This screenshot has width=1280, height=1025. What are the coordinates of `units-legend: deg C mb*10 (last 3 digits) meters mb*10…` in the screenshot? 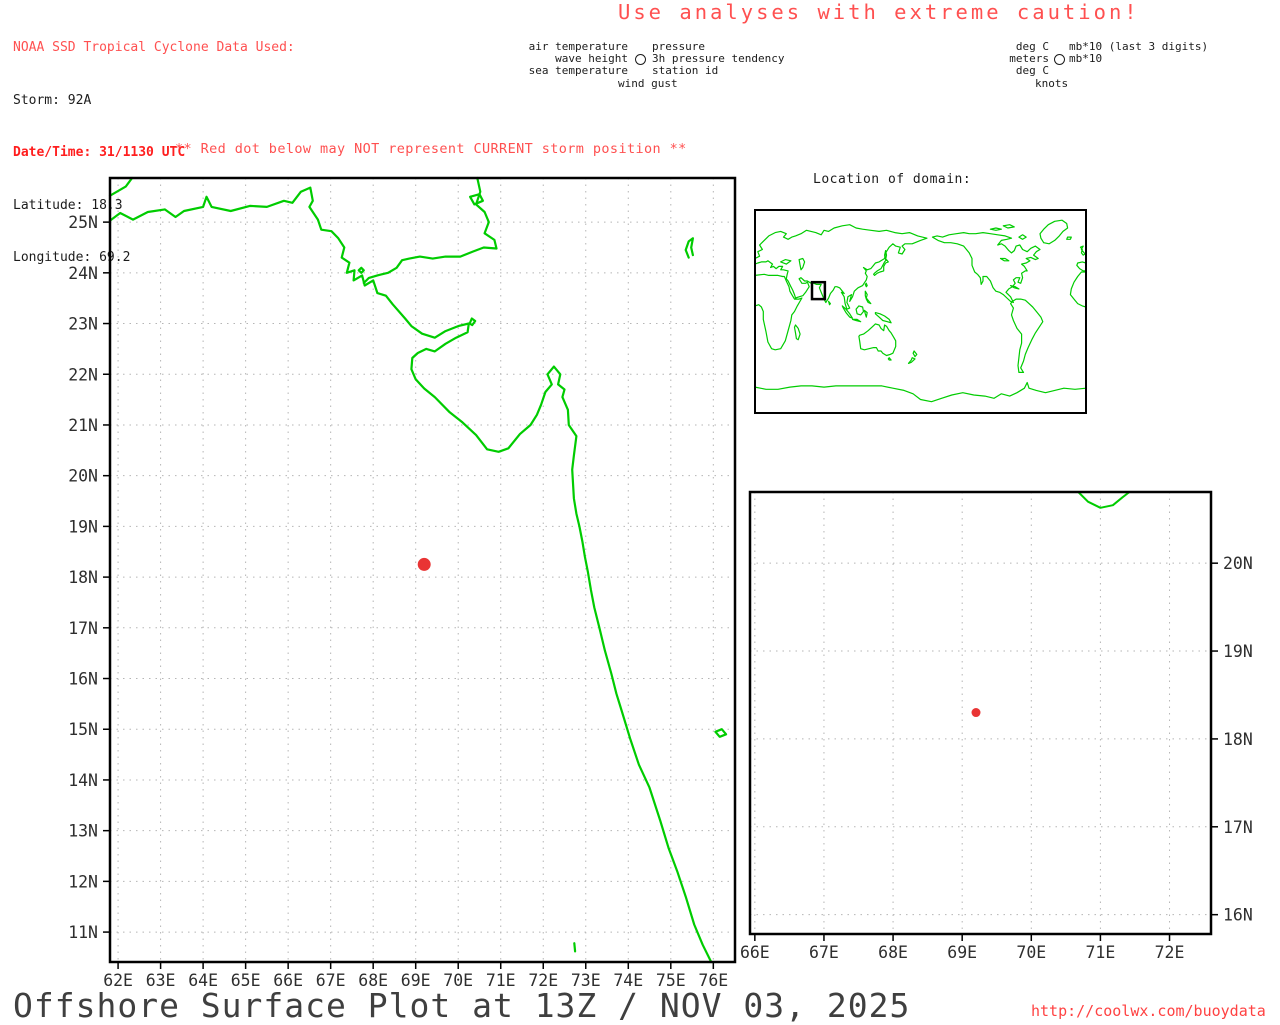 It's located at (1096, 65).